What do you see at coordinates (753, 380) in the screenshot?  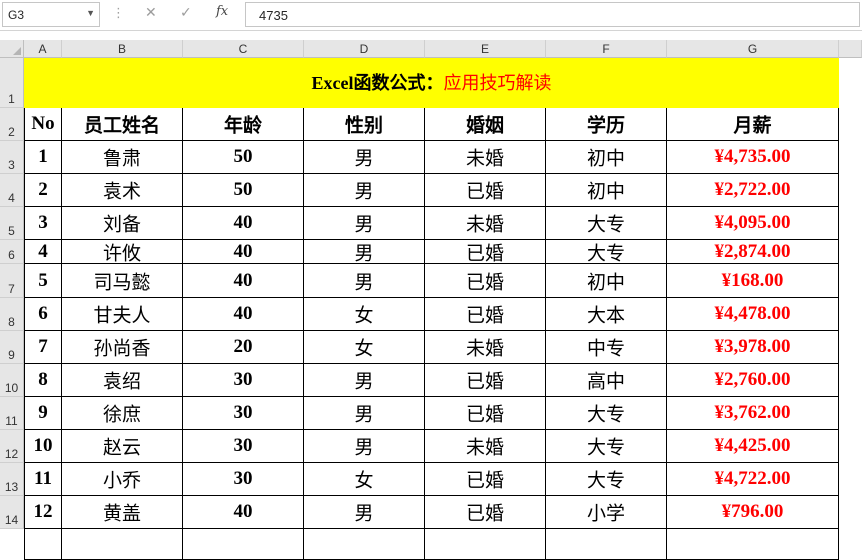 I see `cell-salary: ¥2,760.00` at bounding box center [753, 380].